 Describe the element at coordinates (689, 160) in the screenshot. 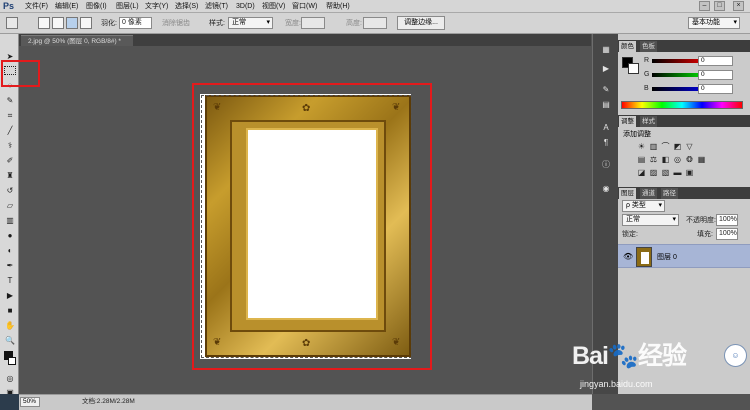

I see `channel-mixer-icon: ❂` at that location.